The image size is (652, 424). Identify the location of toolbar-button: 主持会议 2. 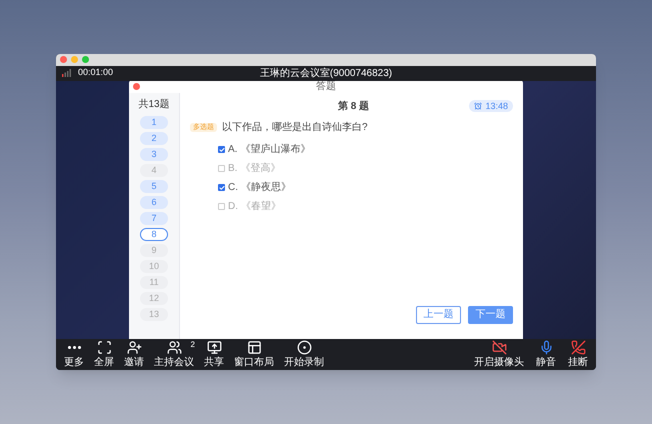
(174, 354).